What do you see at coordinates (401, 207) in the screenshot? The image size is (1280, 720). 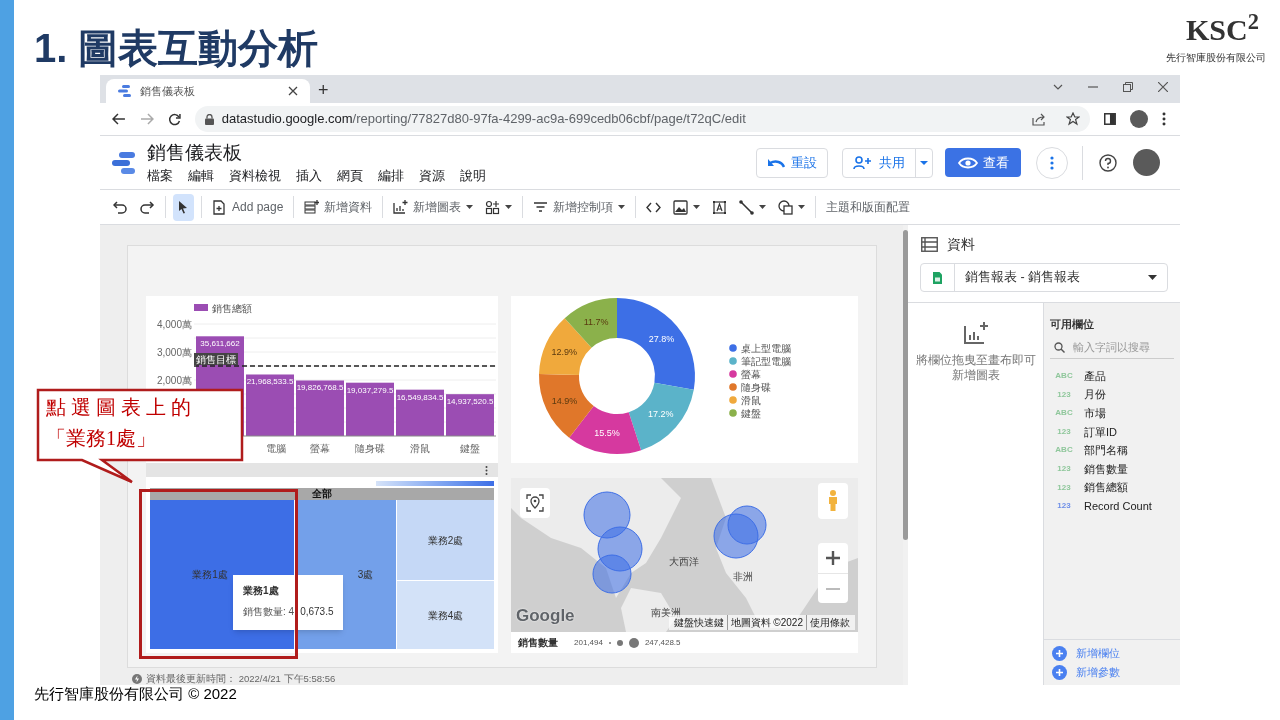 I see `add-chart-icon` at bounding box center [401, 207].